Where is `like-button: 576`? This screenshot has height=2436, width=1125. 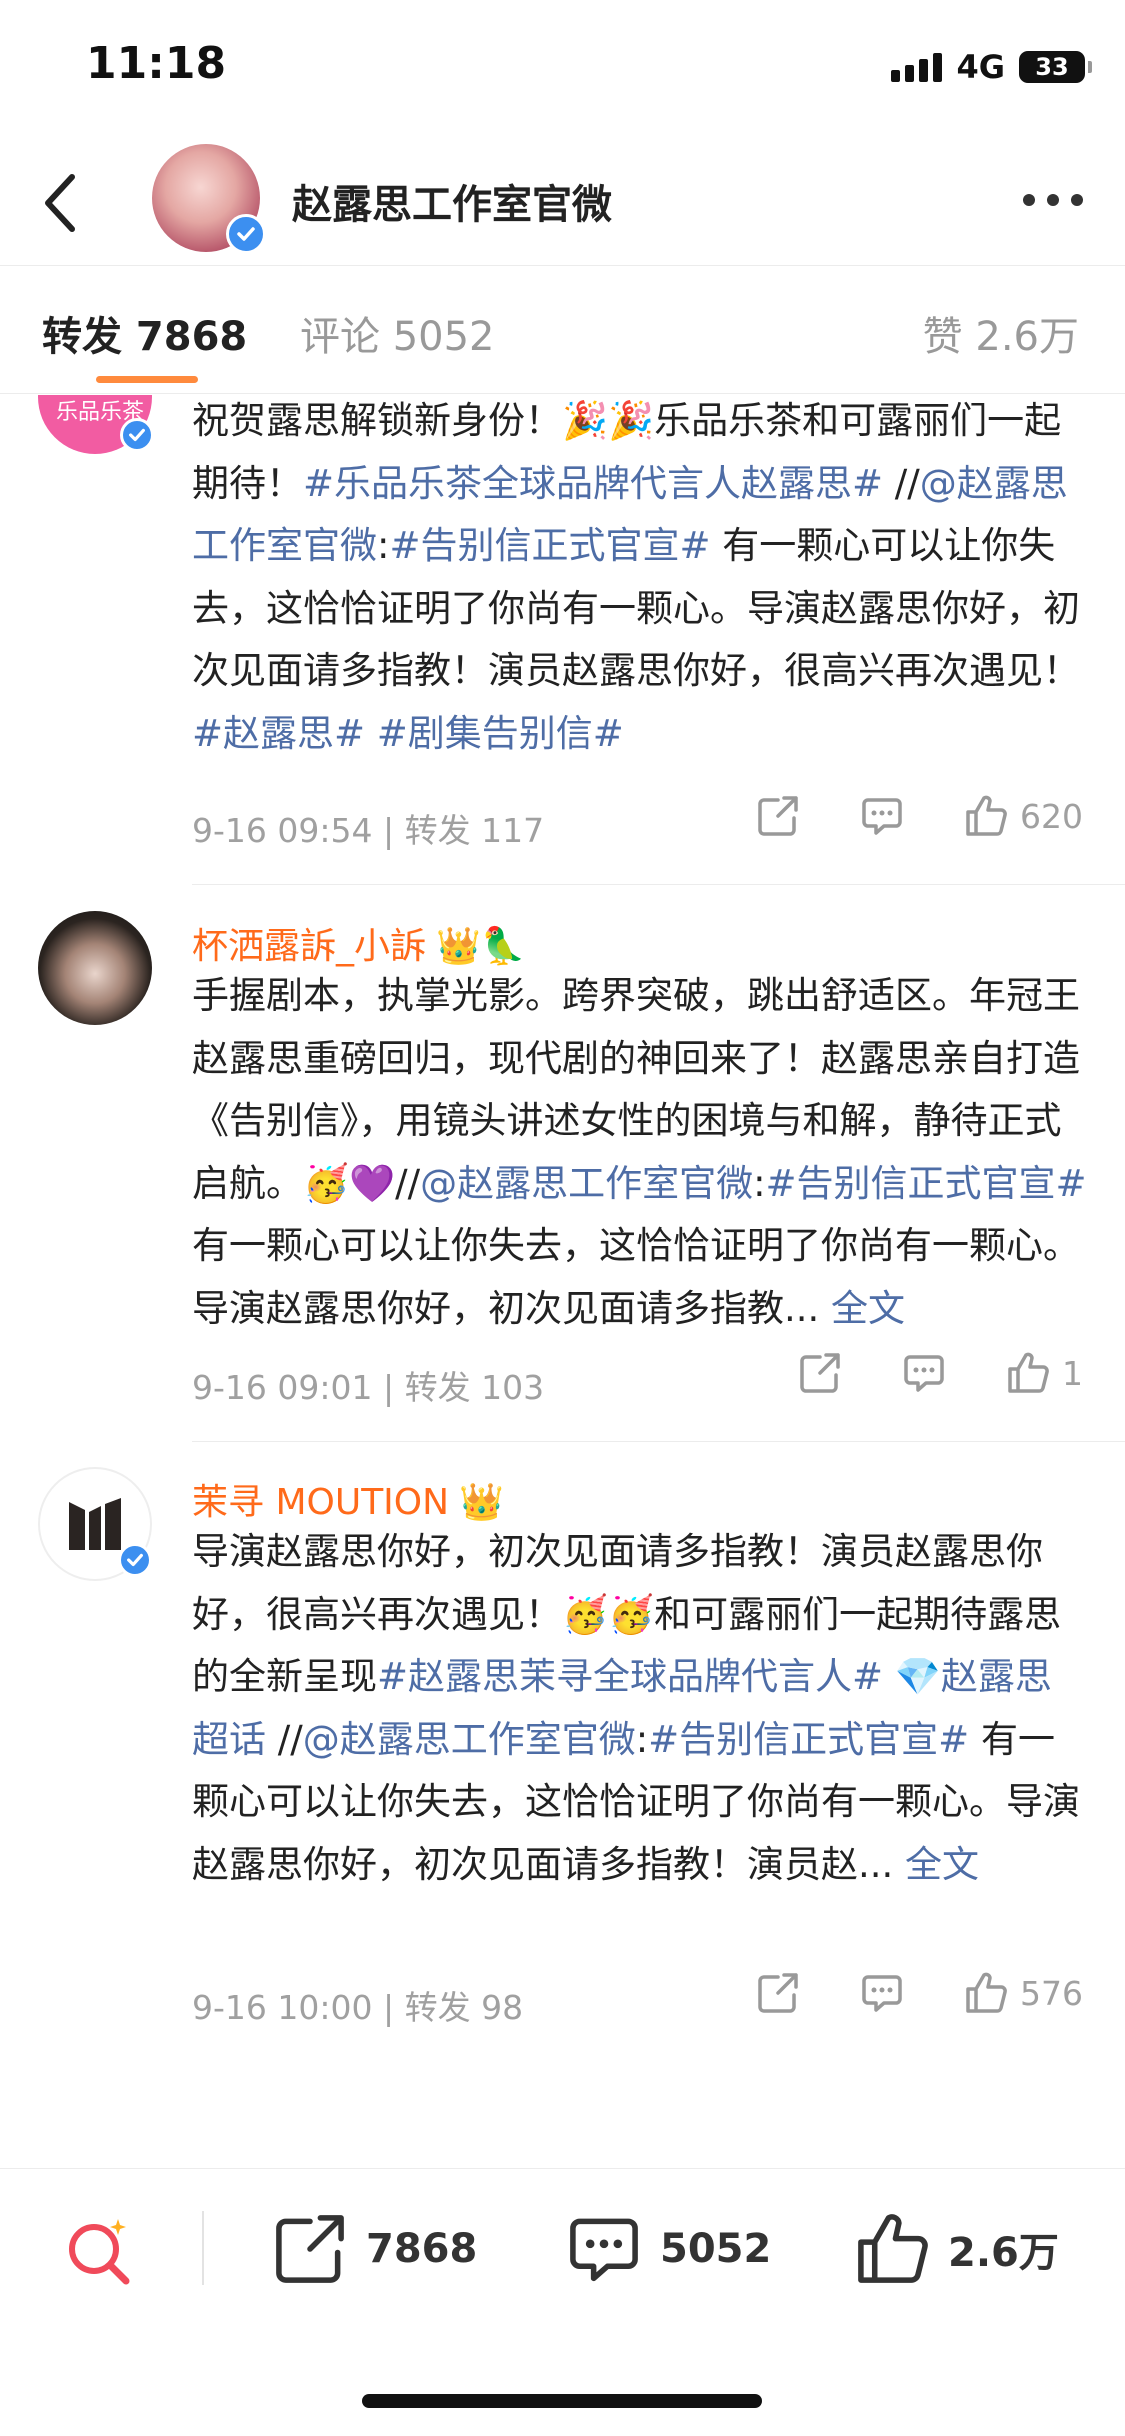 like-button: 576 is located at coordinates (1023, 1993).